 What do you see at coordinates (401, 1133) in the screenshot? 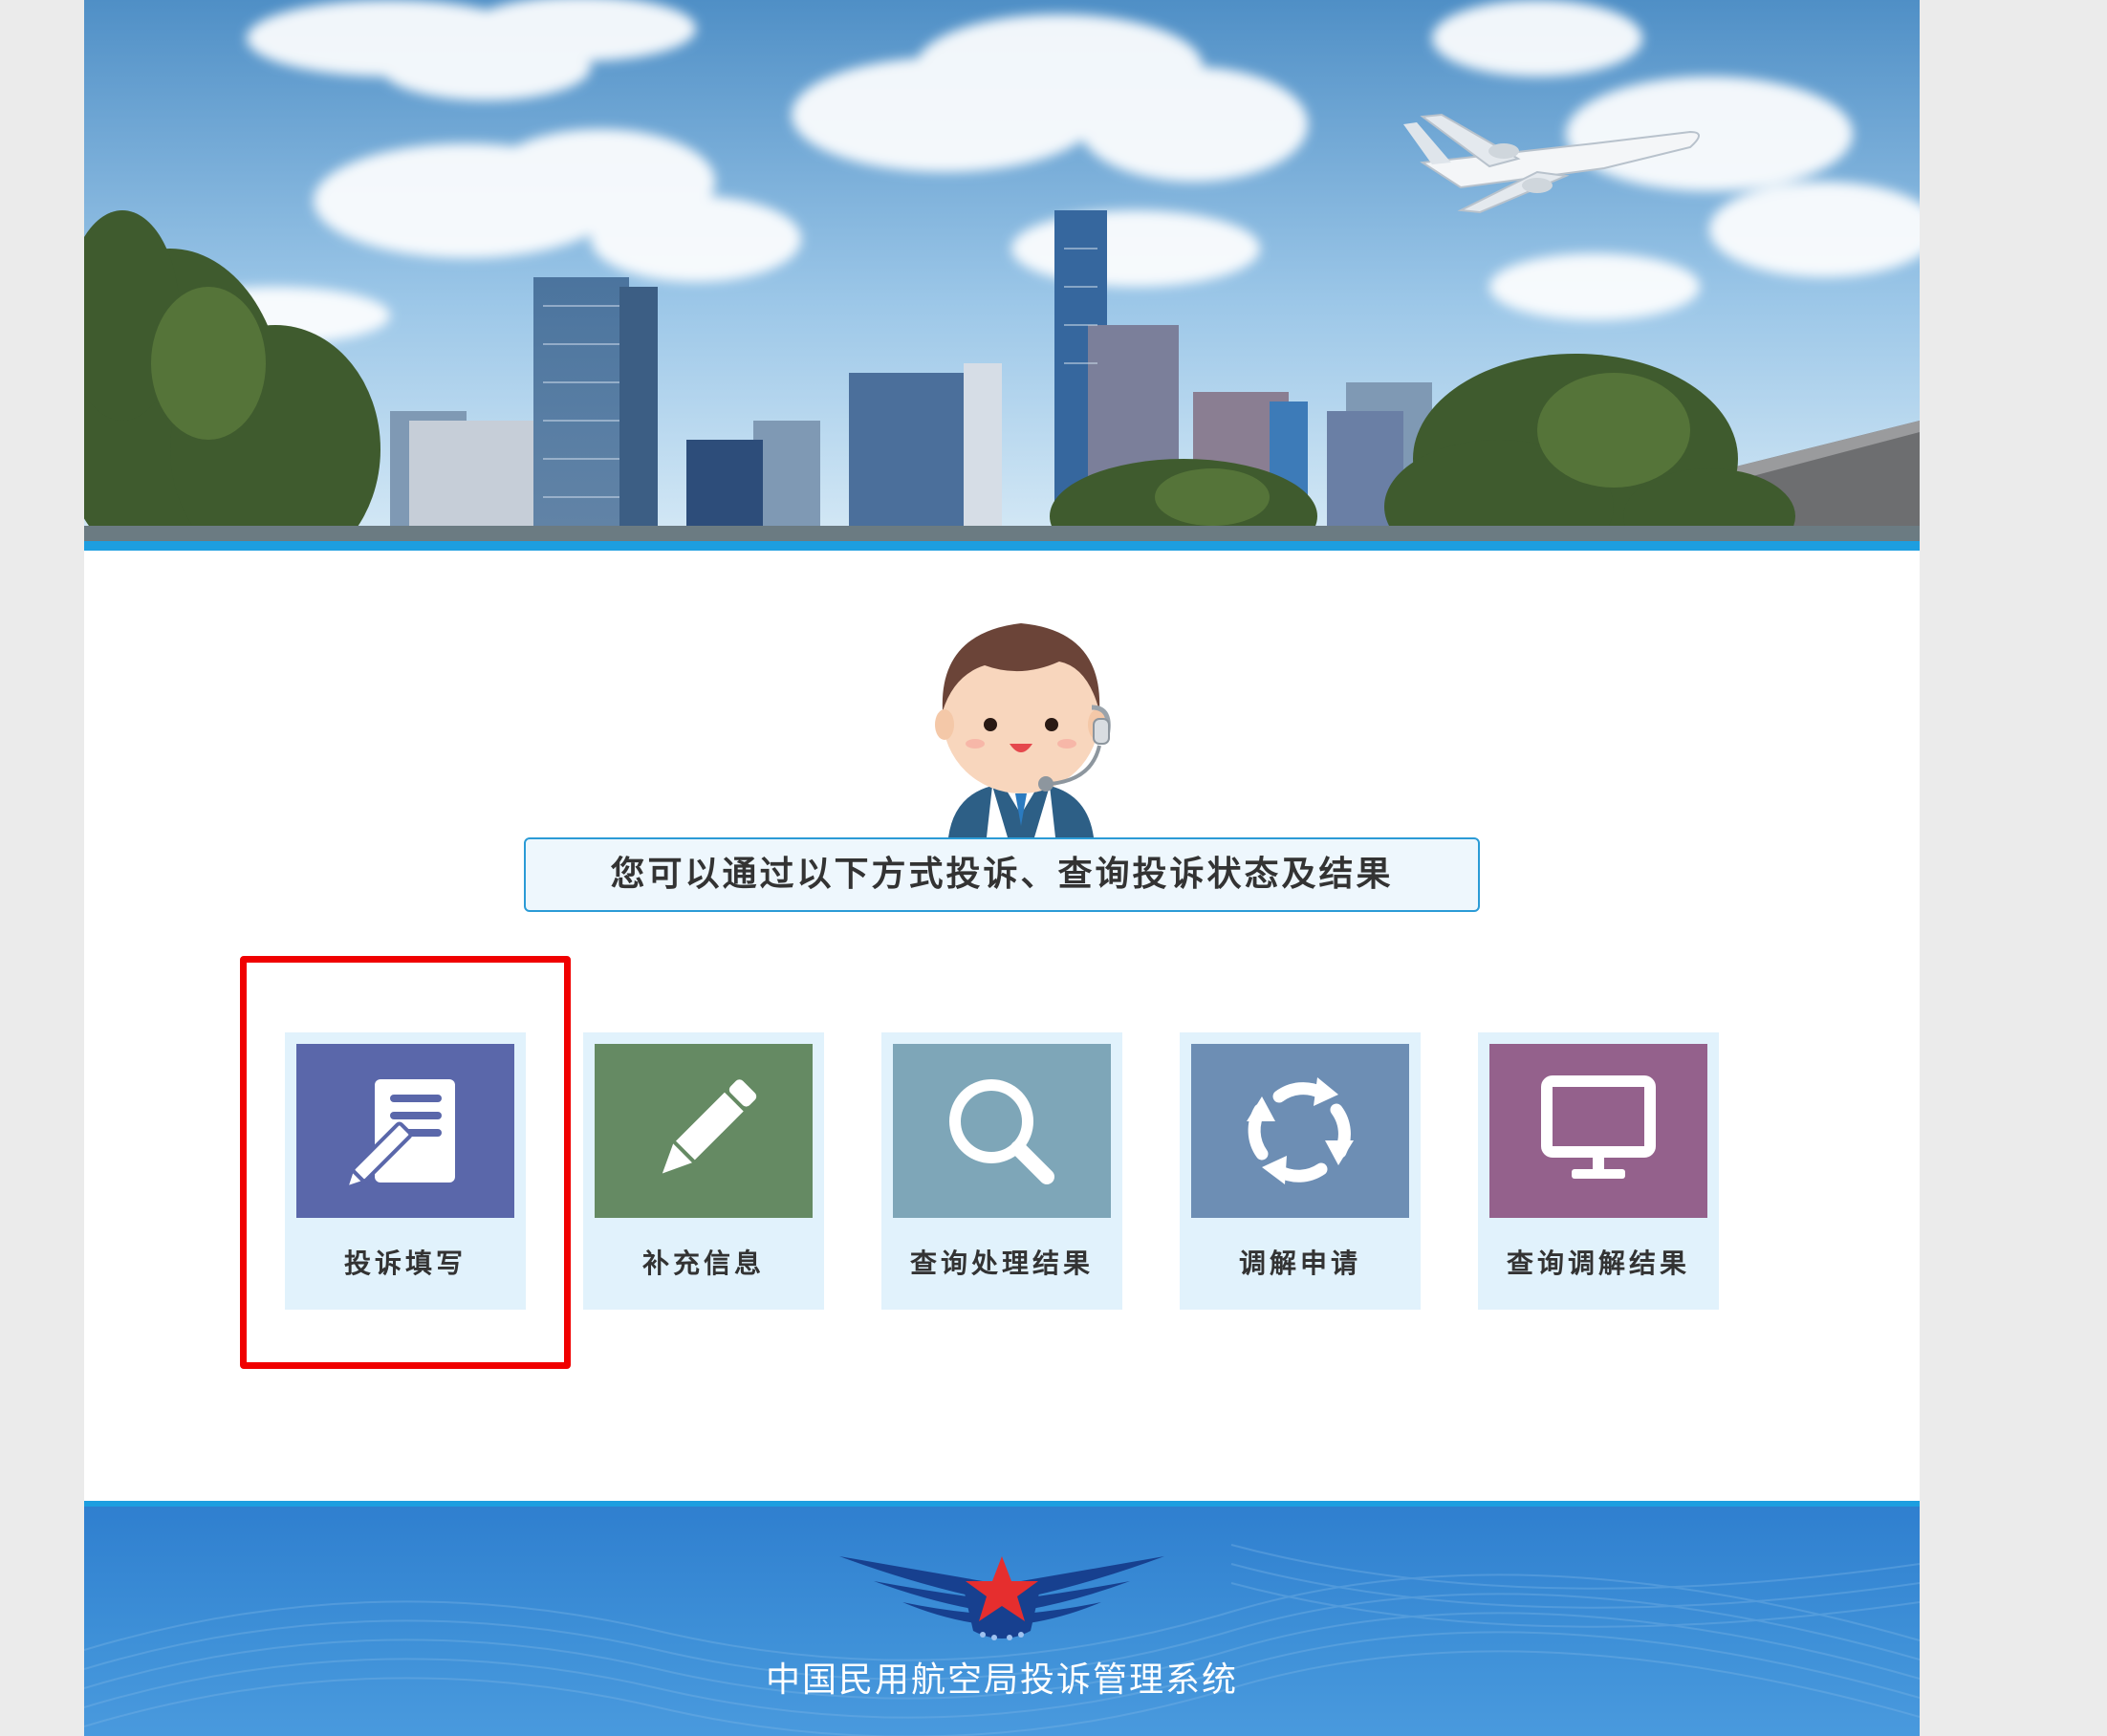
I see `complaint-form-icon` at bounding box center [401, 1133].